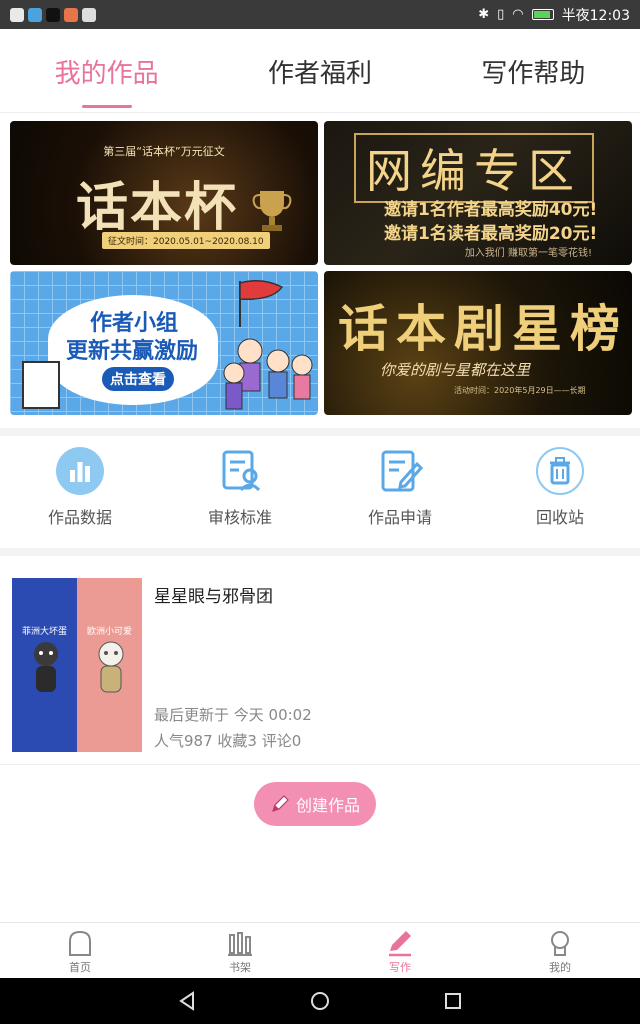 The image size is (640, 1024). I want to click on kids-illustration, so click(268, 374).